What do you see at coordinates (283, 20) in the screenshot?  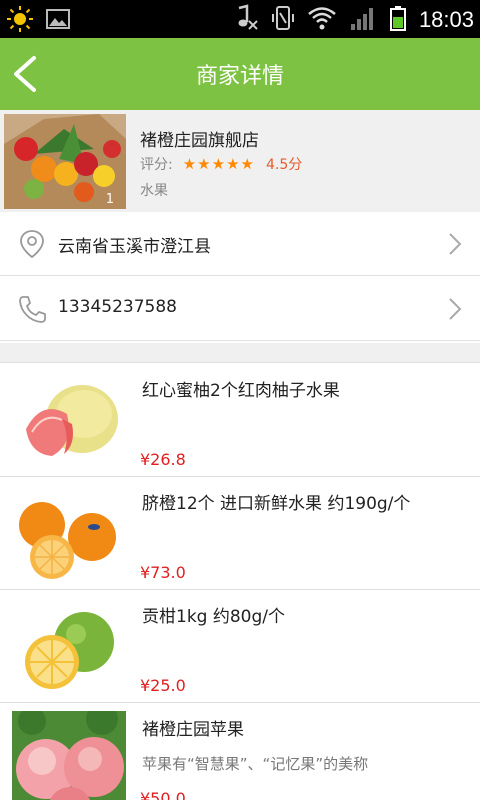 I see `vibrate-icon` at bounding box center [283, 20].